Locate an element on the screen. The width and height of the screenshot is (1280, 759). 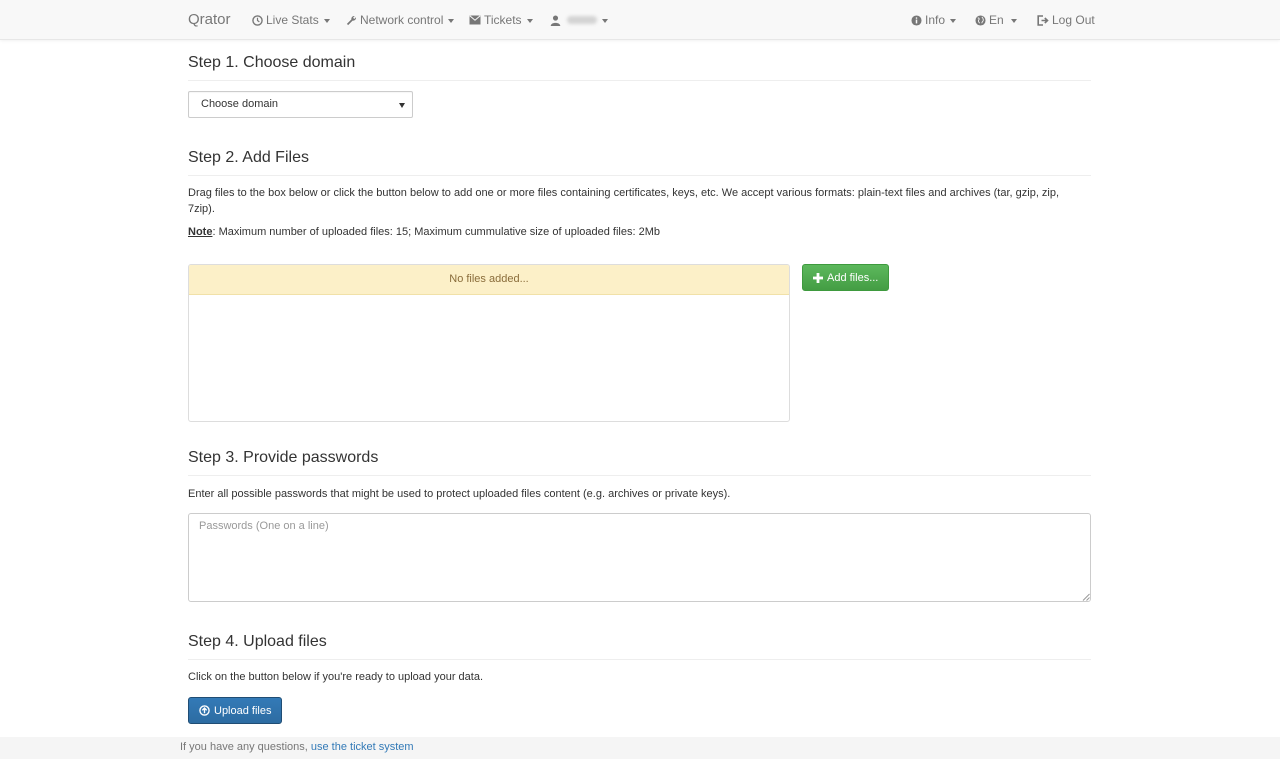
nav-language: En is located at coordinates (996, 20).